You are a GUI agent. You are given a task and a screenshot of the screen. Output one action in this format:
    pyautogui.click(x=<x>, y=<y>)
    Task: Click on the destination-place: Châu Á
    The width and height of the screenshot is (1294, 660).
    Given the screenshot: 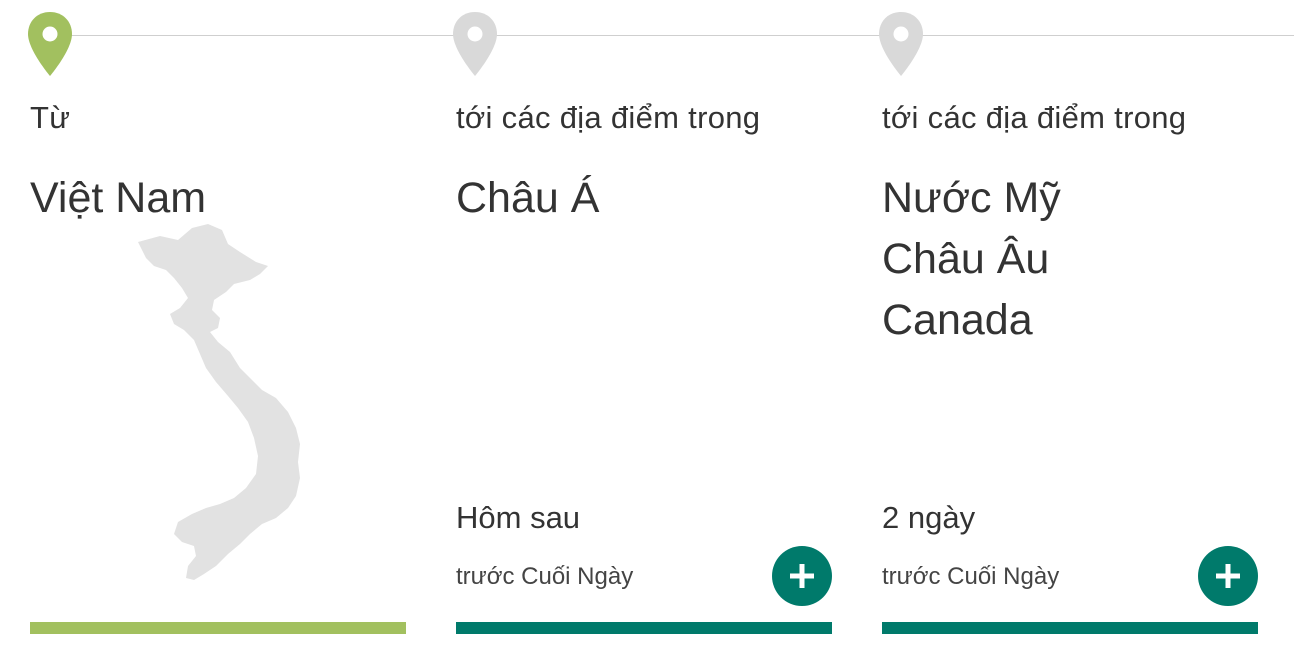 What is the action you would take?
    pyautogui.click(x=528, y=198)
    